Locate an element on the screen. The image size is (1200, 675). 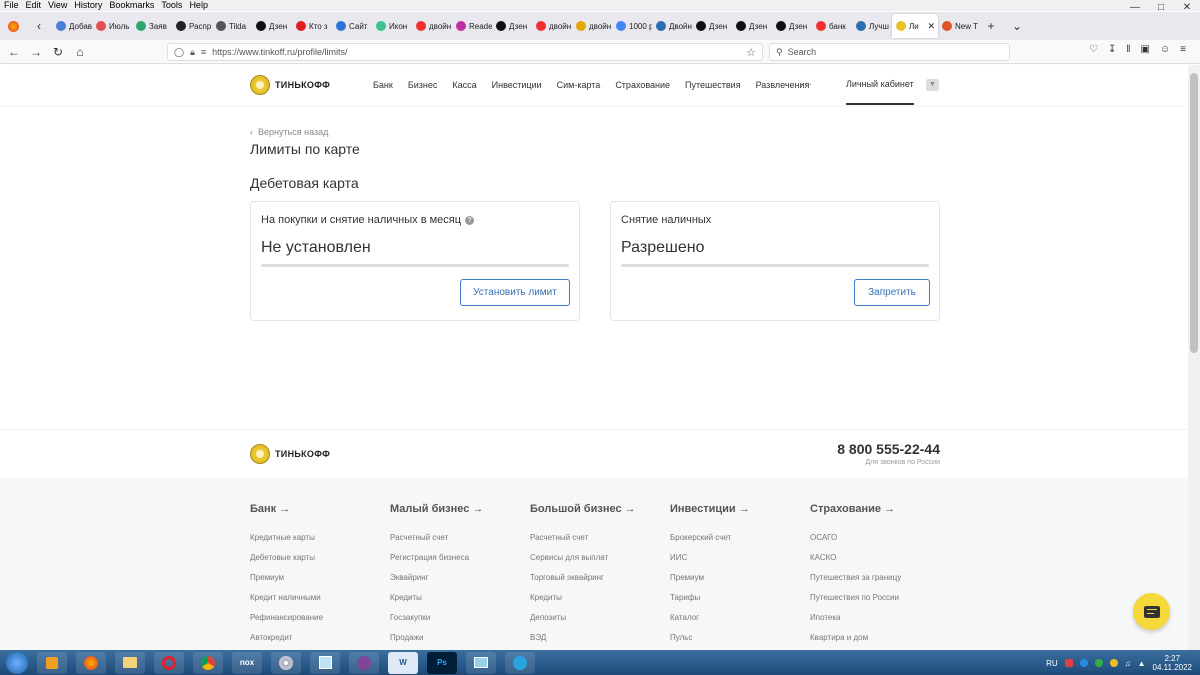
notepad-icon is located at coordinates (325, 662).